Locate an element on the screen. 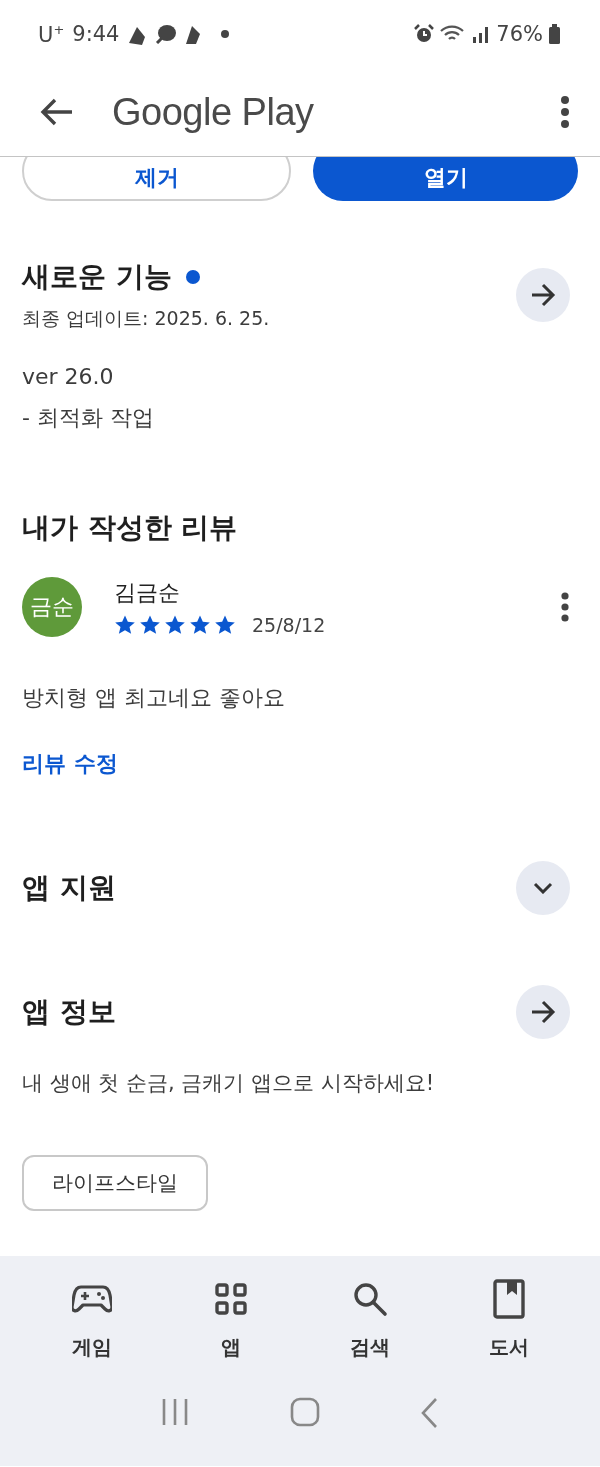 The image size is (600, 1467). category-chip: 라이프스타일 is located at coordinates (115, 1183).